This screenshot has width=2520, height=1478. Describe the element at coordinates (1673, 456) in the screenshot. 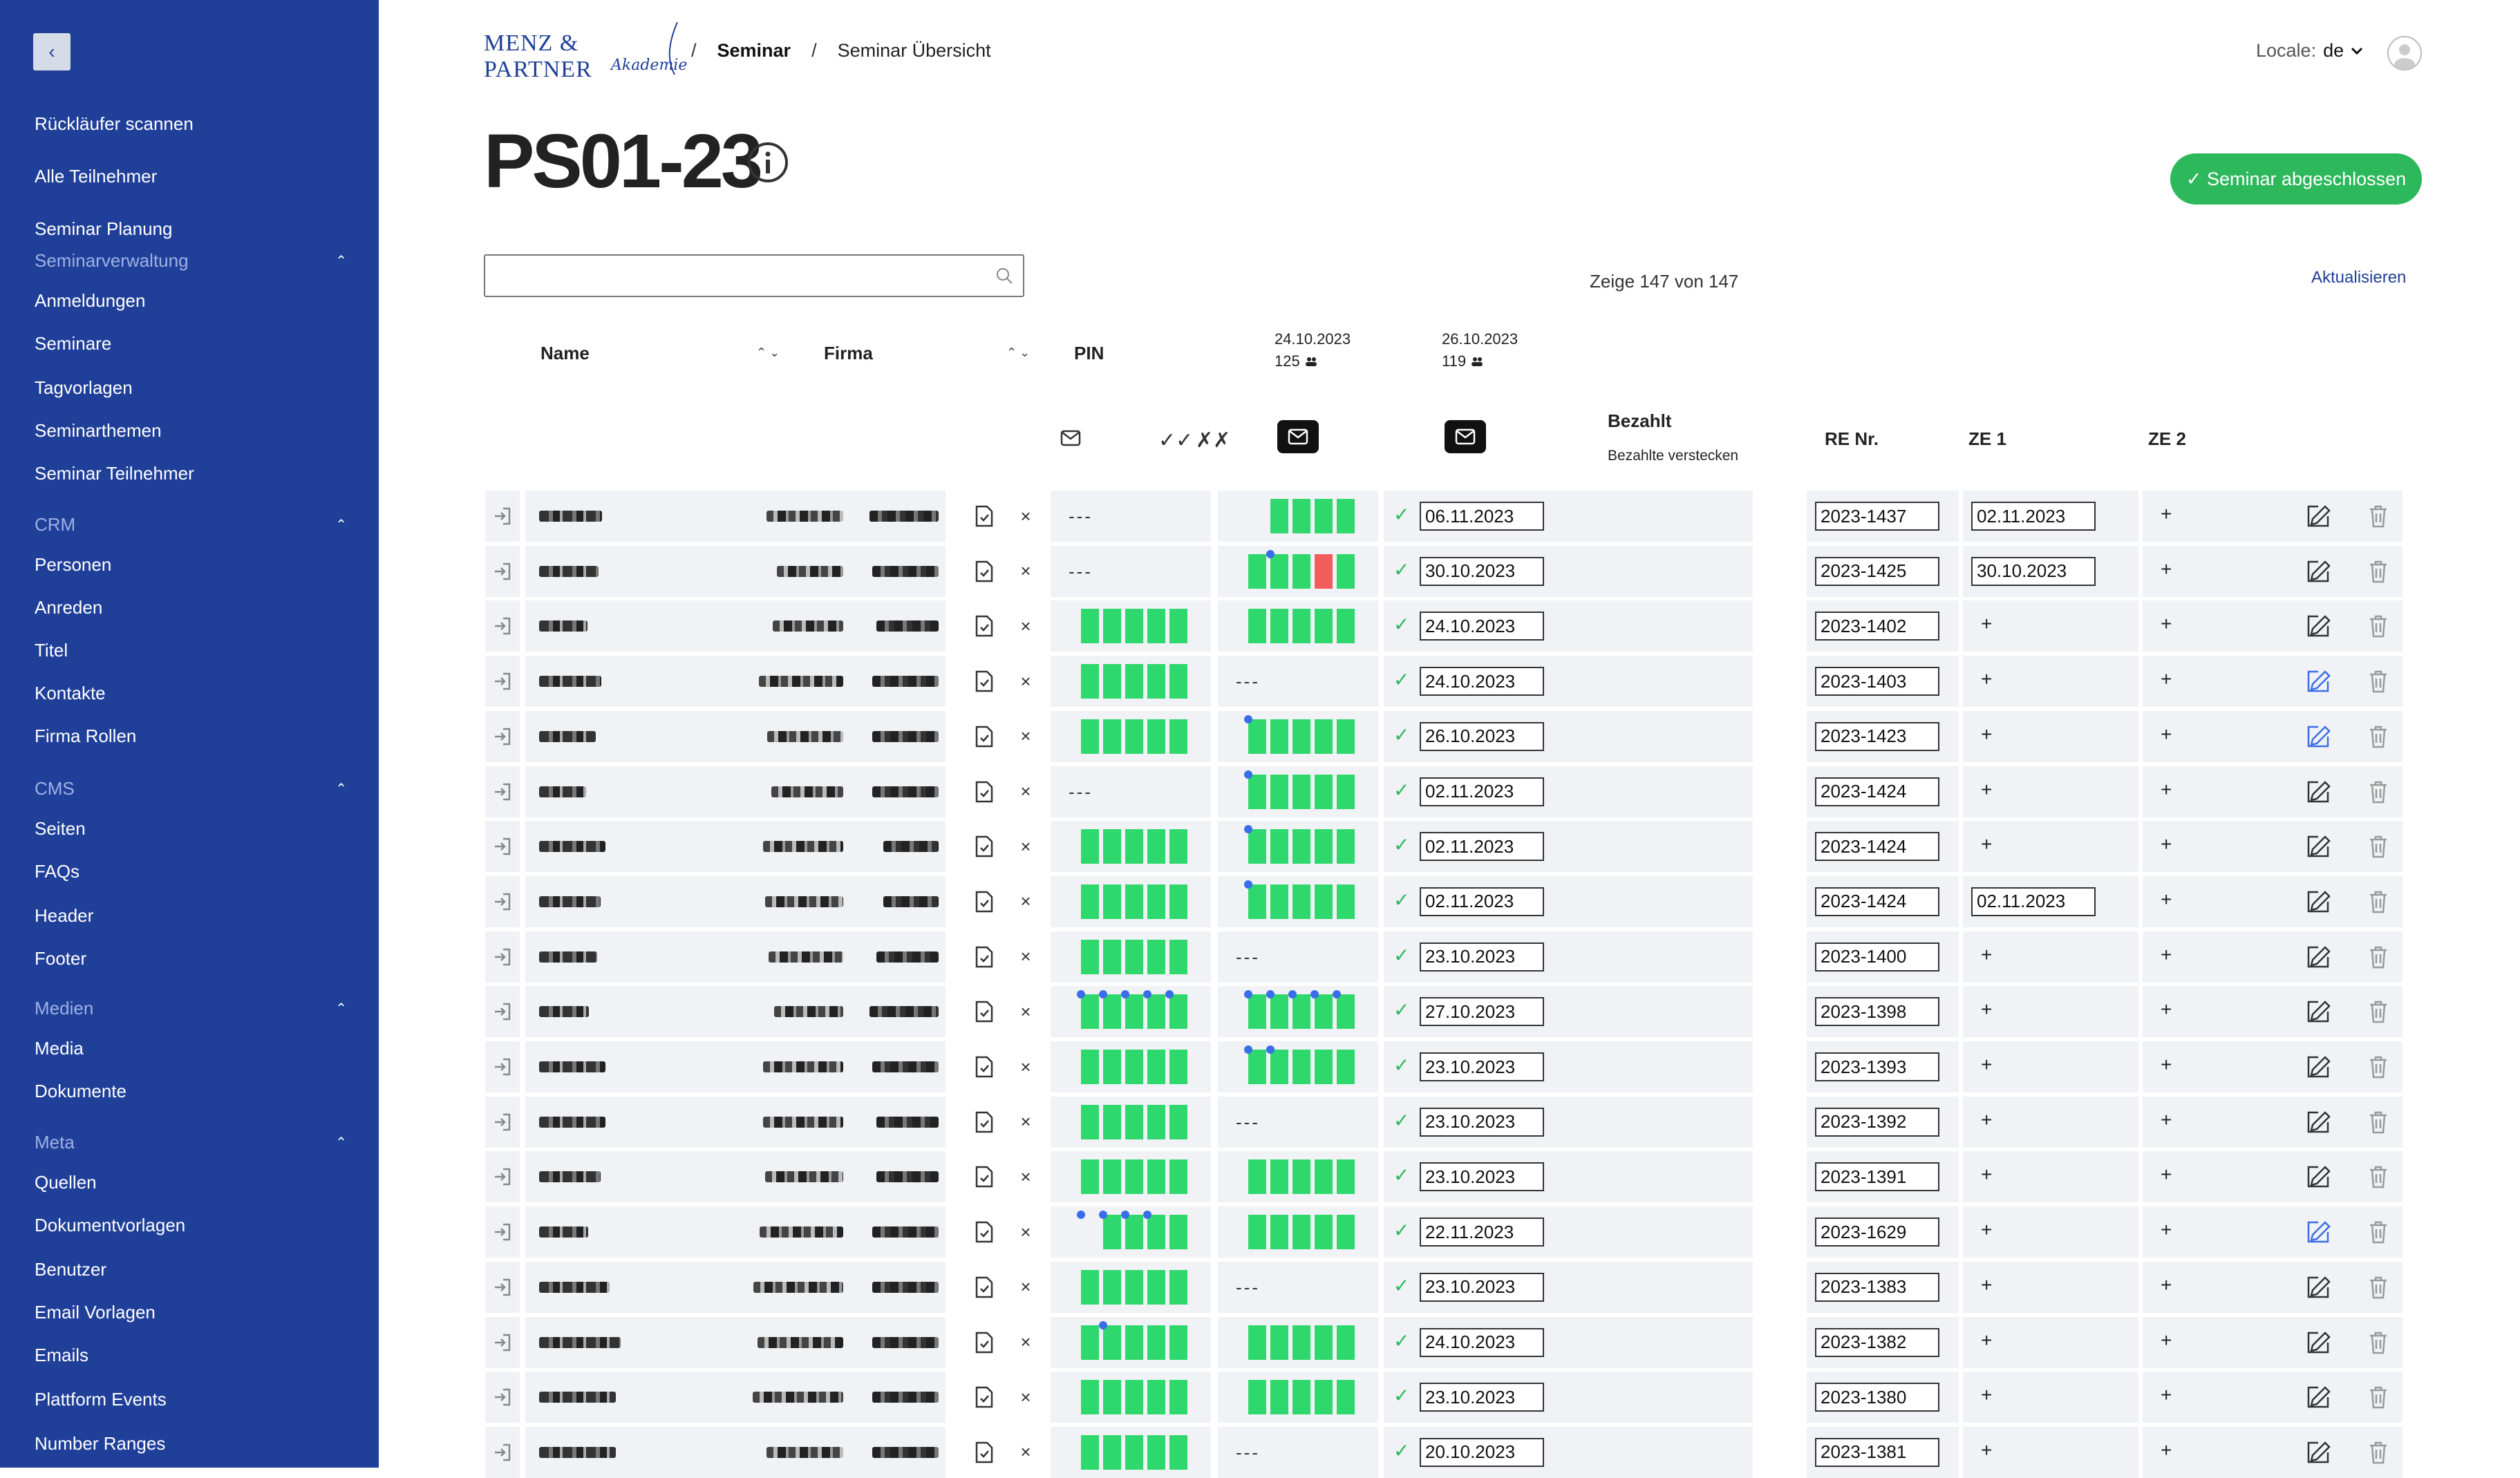

I see `hide-paid-toggle: Bezahlte verstecken` at that location.